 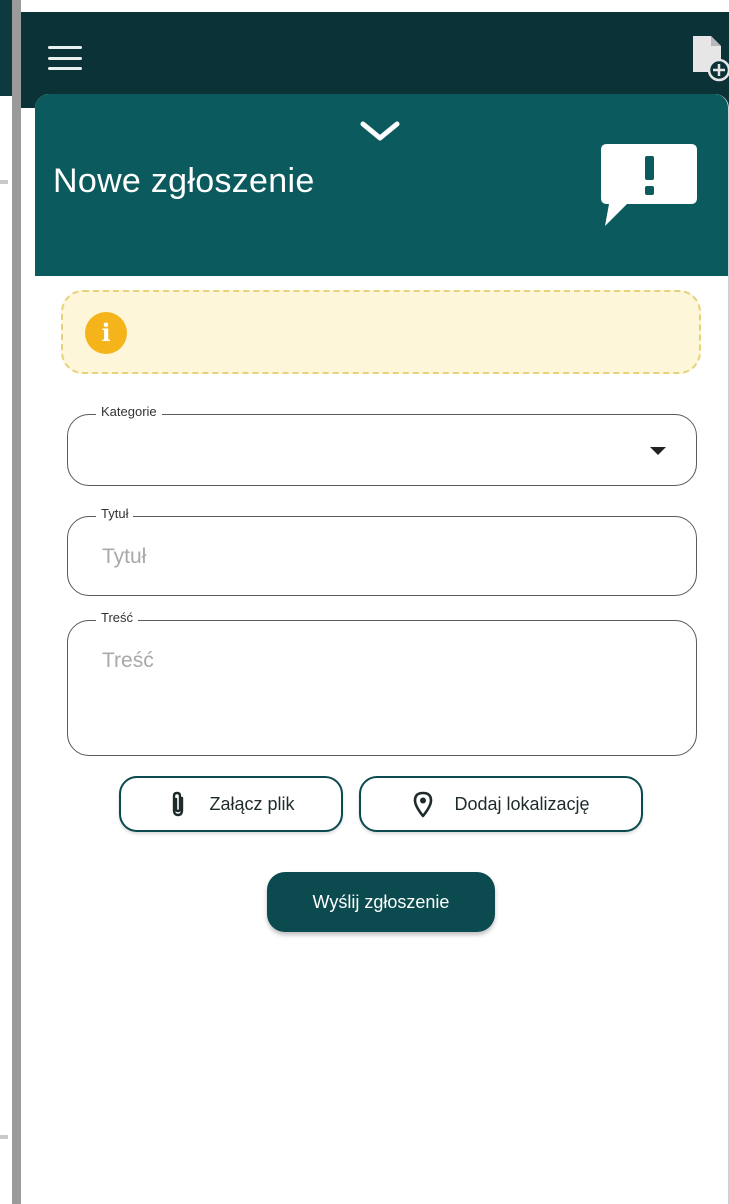 I want to click on attach-file-button: Załącz plik, so click(x=231, y=804).